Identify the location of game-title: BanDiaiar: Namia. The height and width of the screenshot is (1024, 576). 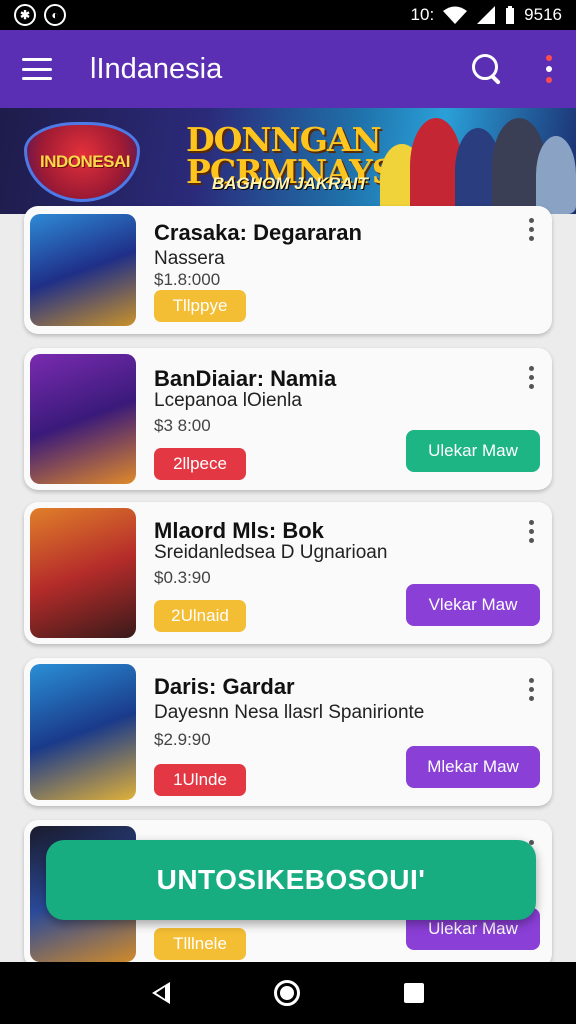
(245, 378).